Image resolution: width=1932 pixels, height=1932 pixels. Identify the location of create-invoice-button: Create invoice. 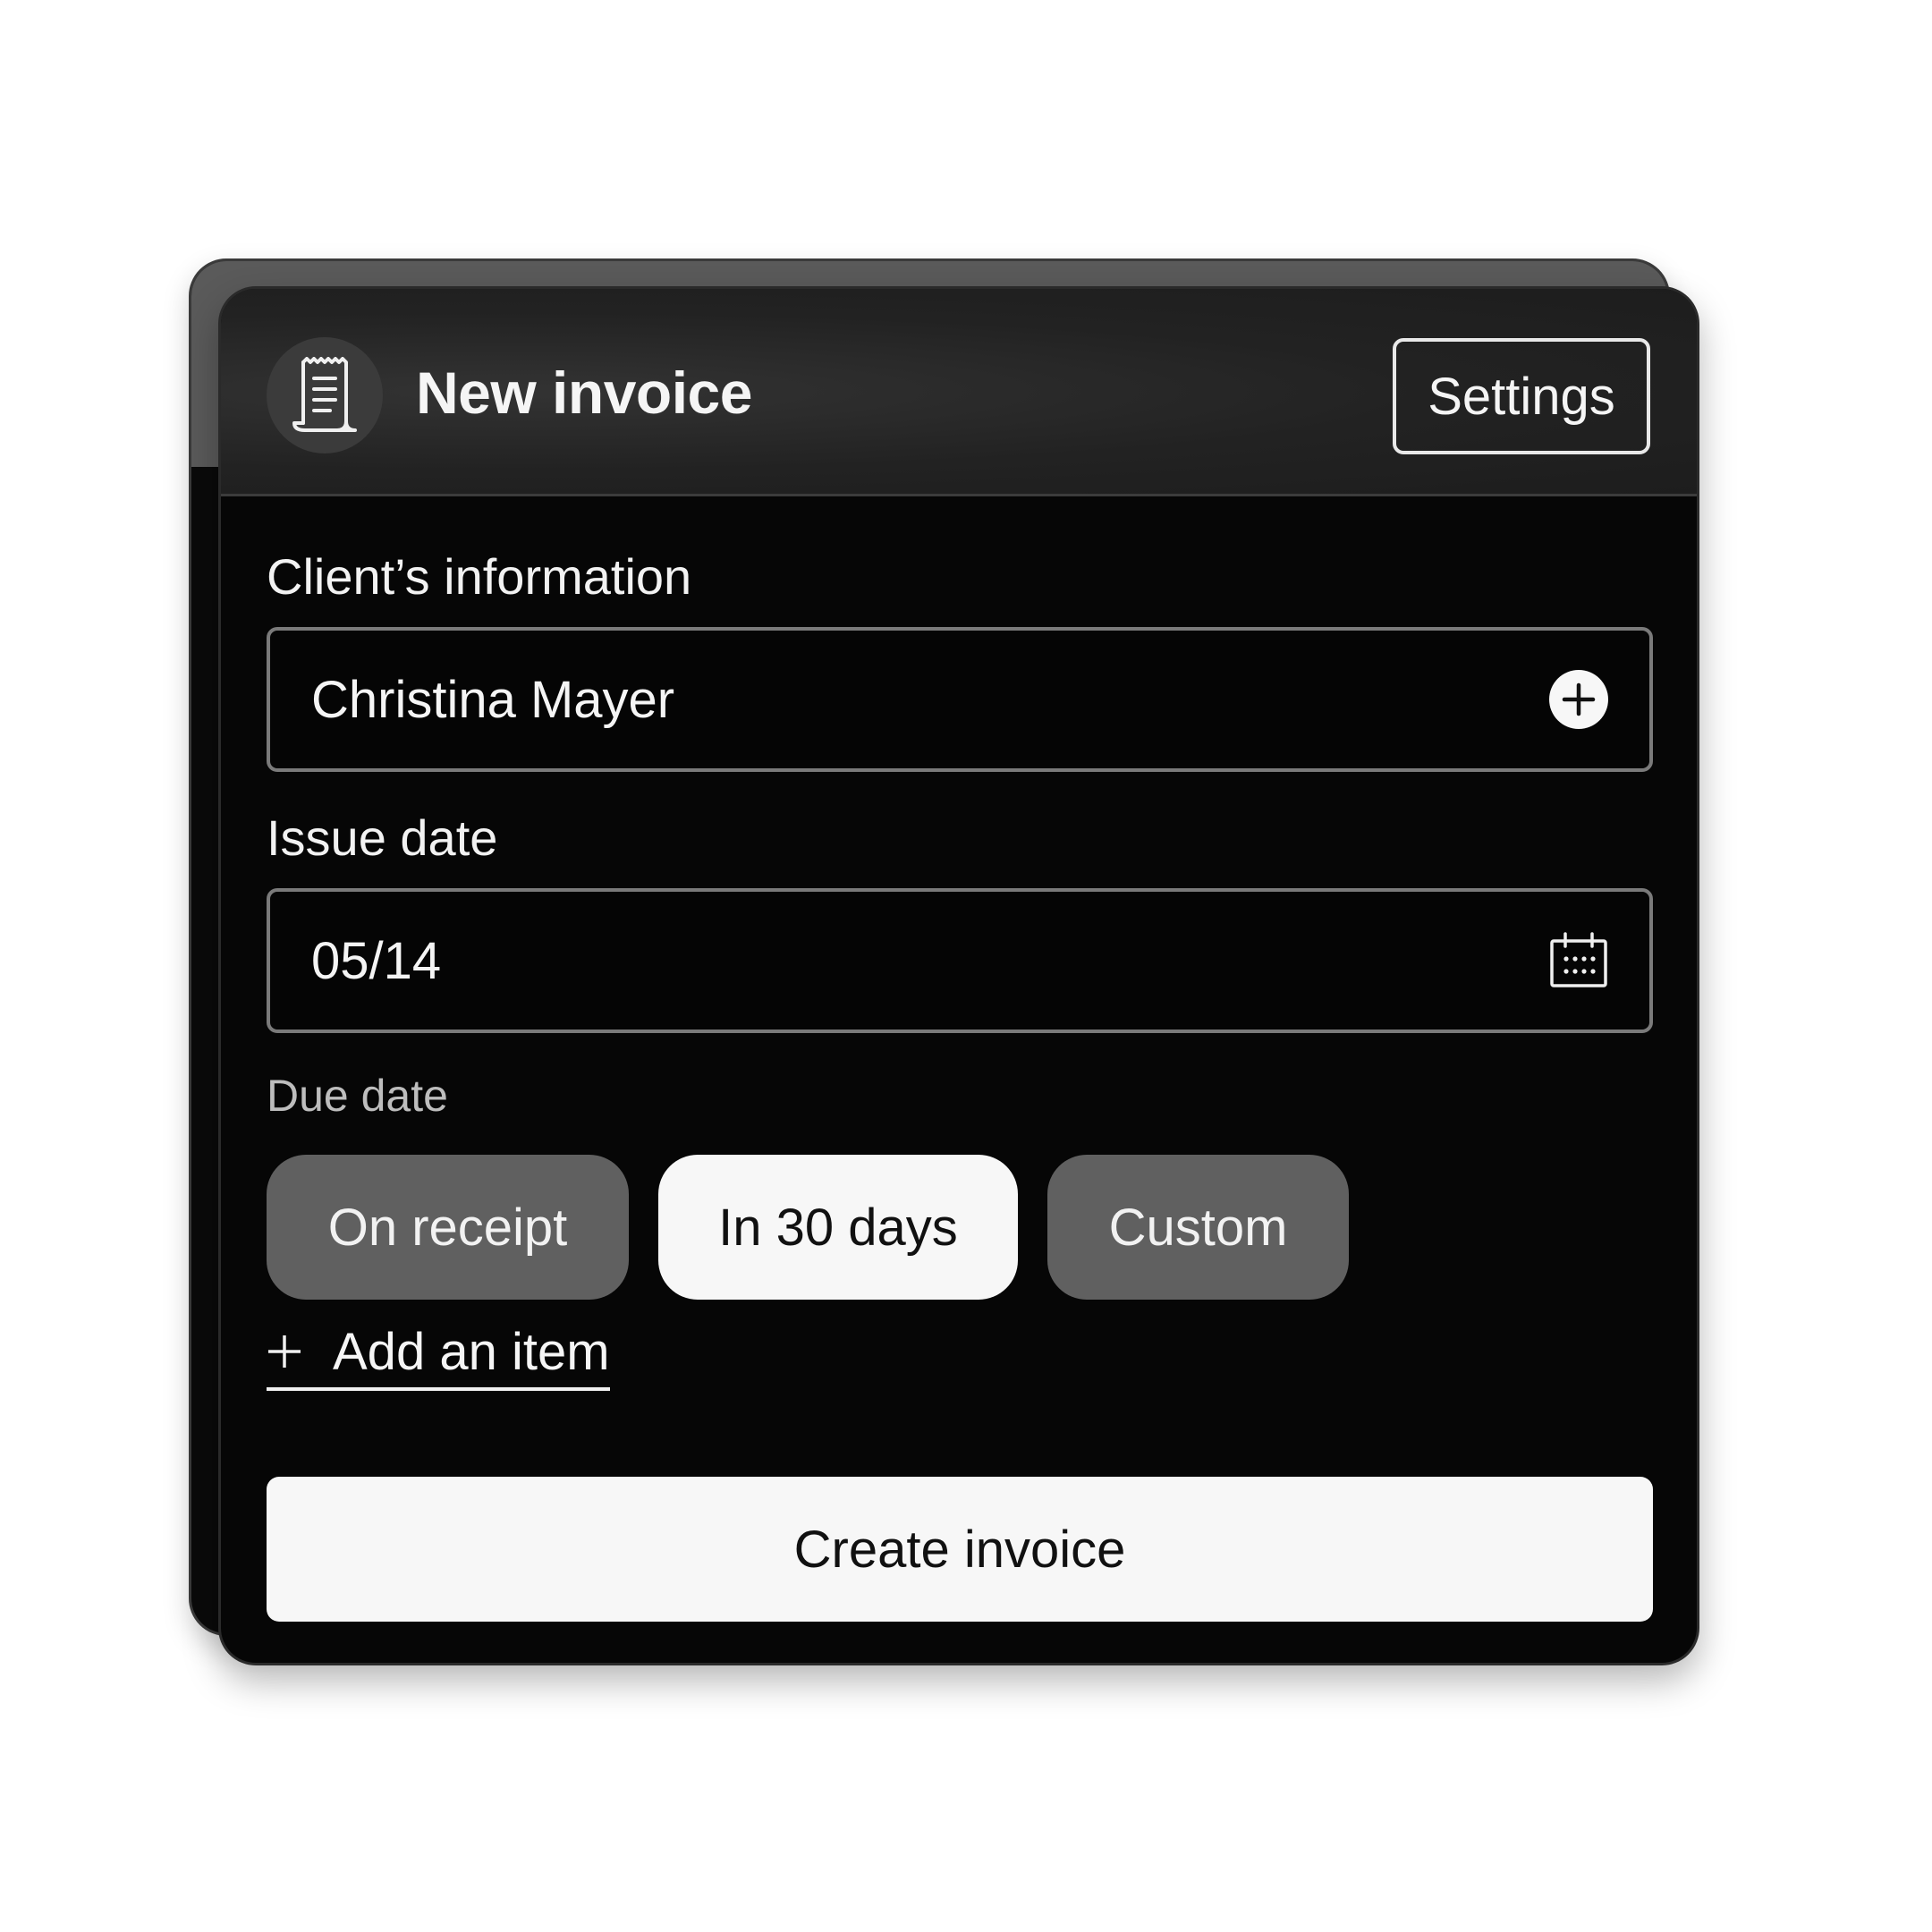
(960, 1549).